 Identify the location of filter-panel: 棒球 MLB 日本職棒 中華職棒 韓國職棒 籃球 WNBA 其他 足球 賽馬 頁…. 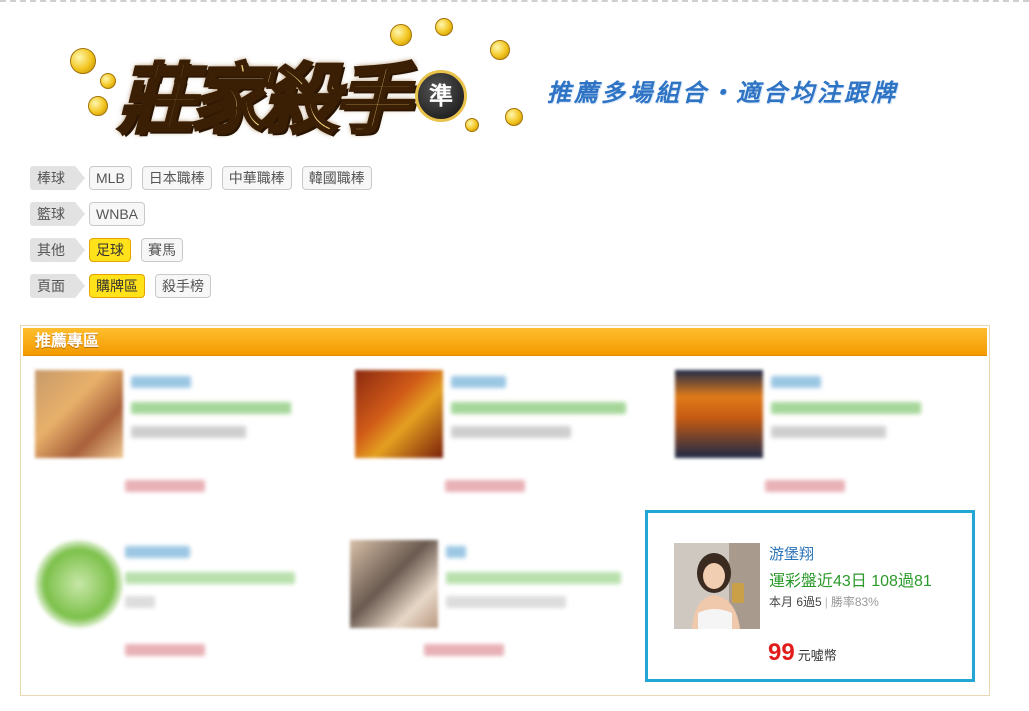
(206, 237).